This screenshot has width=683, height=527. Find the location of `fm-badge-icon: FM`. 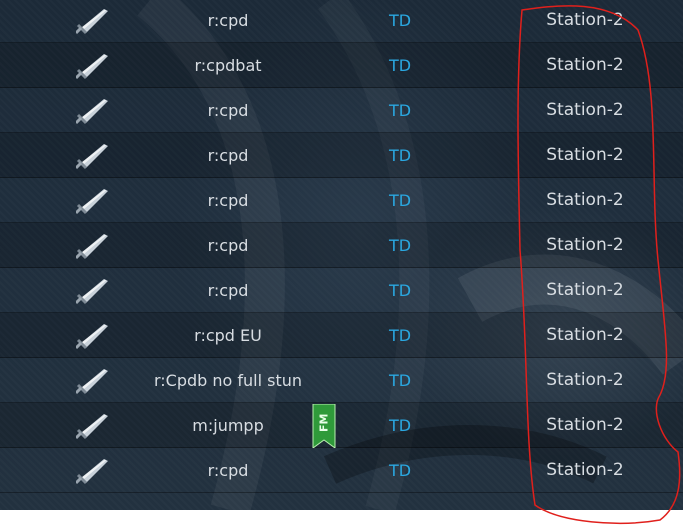

fm-badge-icon: FM is located at coordinates (324, 426).